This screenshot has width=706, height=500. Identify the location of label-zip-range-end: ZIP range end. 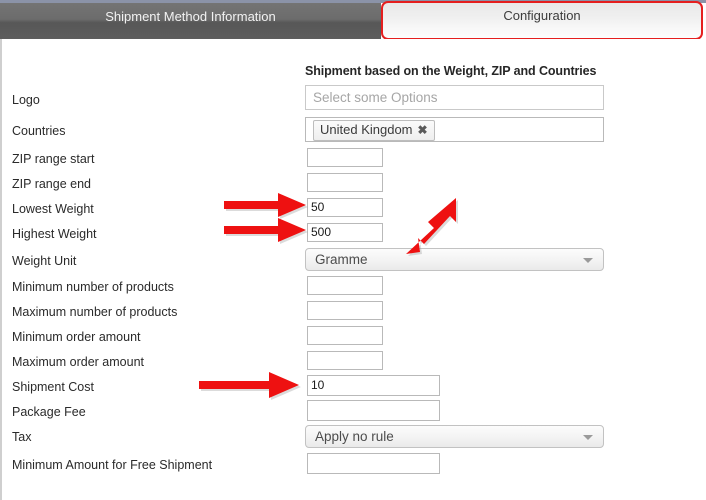
(51, 184).